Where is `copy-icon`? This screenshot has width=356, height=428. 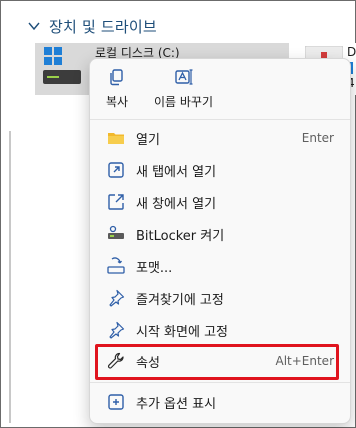
copy-icon is located at coordinates (116, 77).